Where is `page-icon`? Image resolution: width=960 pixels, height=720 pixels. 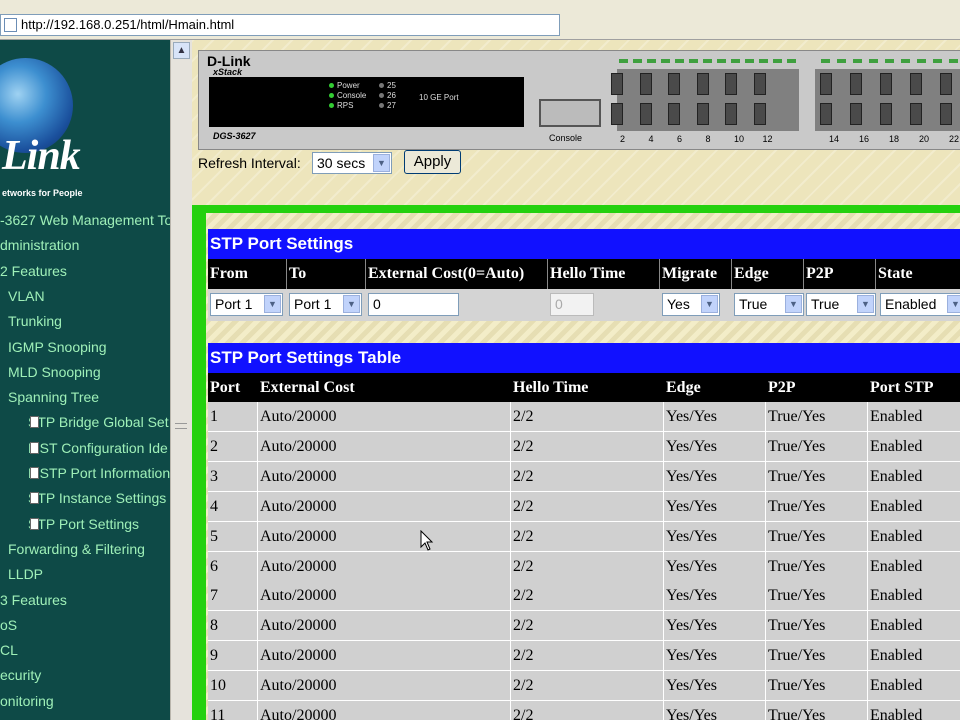
page-icon is located at coordinates (10, 25).